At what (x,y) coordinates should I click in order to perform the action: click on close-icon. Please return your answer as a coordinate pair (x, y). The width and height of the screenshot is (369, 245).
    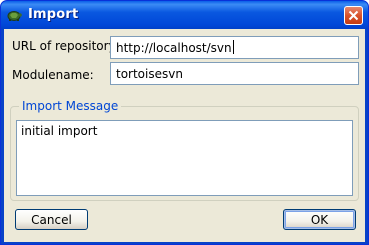
    Looking at the image, I should click on (353, 15).